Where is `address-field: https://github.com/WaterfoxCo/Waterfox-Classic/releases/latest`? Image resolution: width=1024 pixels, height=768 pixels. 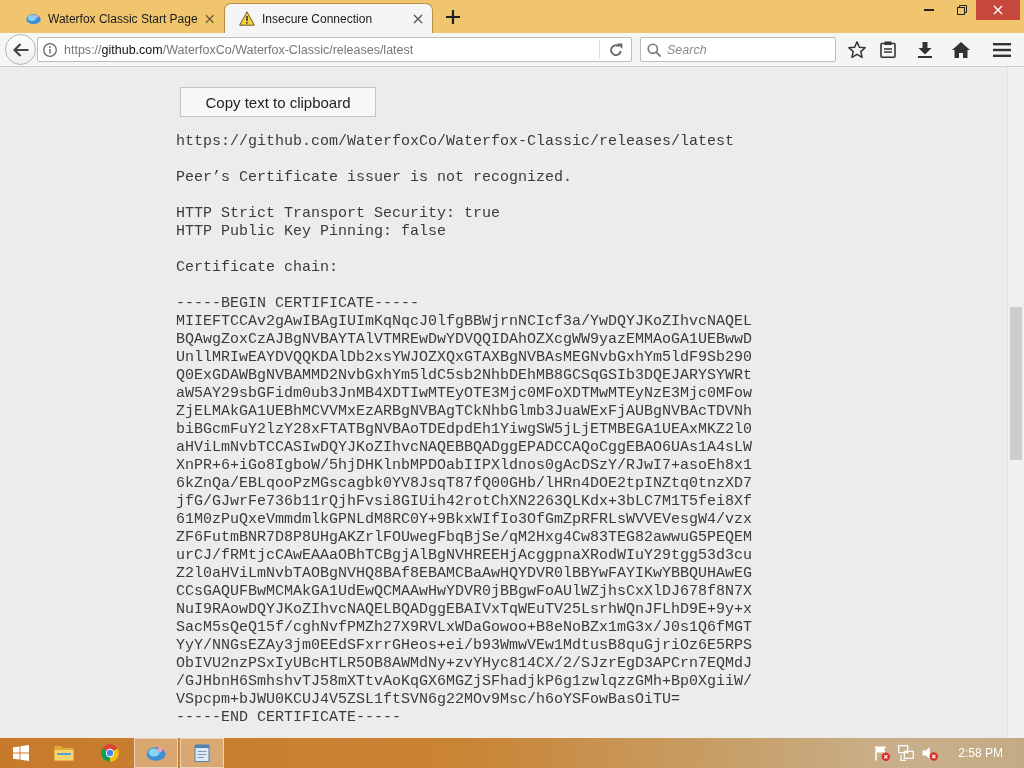
address-field: https://github.com/WaterfoxCo/Waterfox-Classic/releases/latest is located at coordinates (334, 49).